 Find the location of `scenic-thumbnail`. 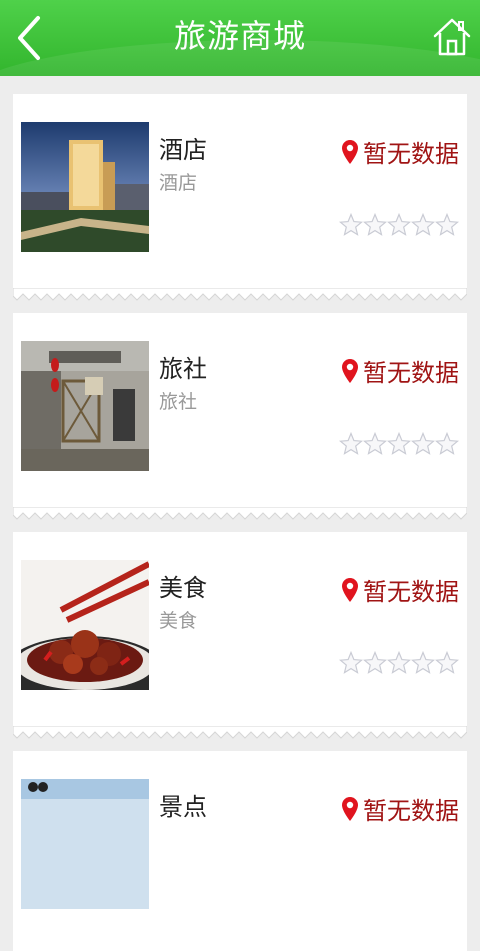

scenic-thumbnail is located at coordinates (85, 844).